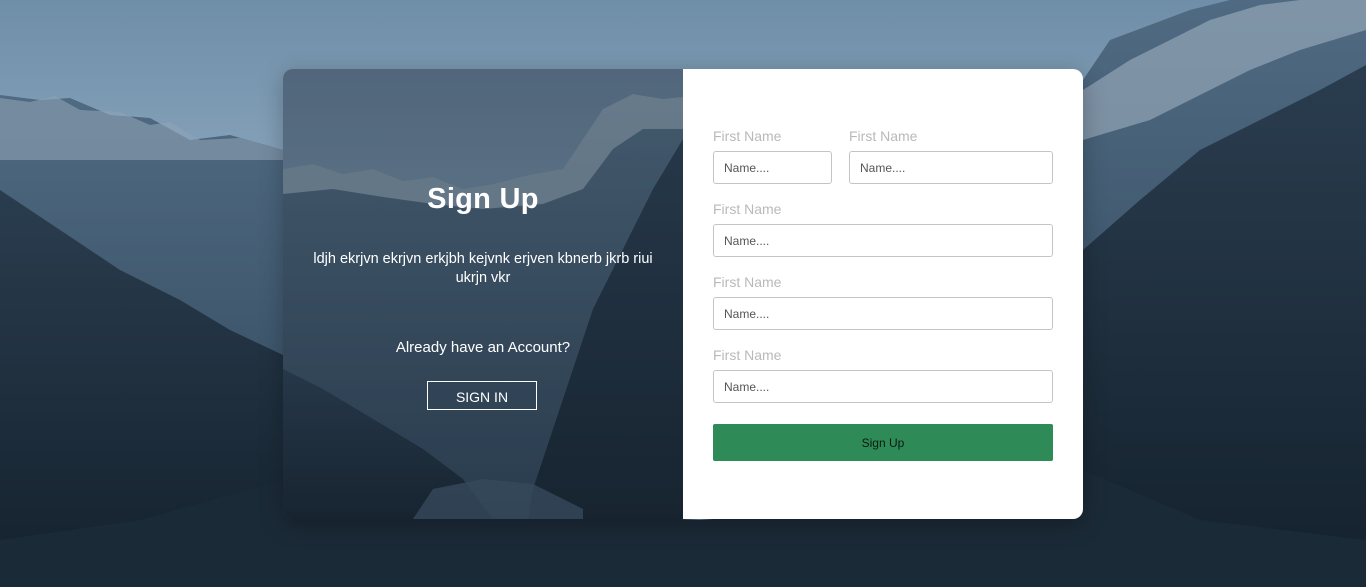 This screenshot has height=587, width=1366. What do you see at coordinates (747, 355) in the screenshot?
I see `field-label-5: First Name` at bounding box center [747, 355].